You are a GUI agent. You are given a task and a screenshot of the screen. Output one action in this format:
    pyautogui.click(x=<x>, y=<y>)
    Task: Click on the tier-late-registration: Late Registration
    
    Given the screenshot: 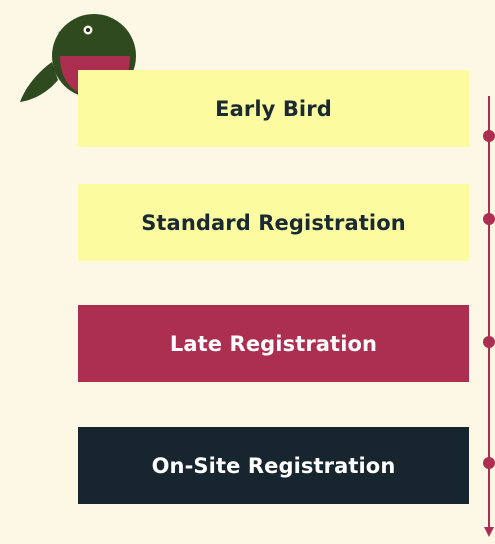 What is the action you would take?
    pyautogui.click(x=273, y=343)
    